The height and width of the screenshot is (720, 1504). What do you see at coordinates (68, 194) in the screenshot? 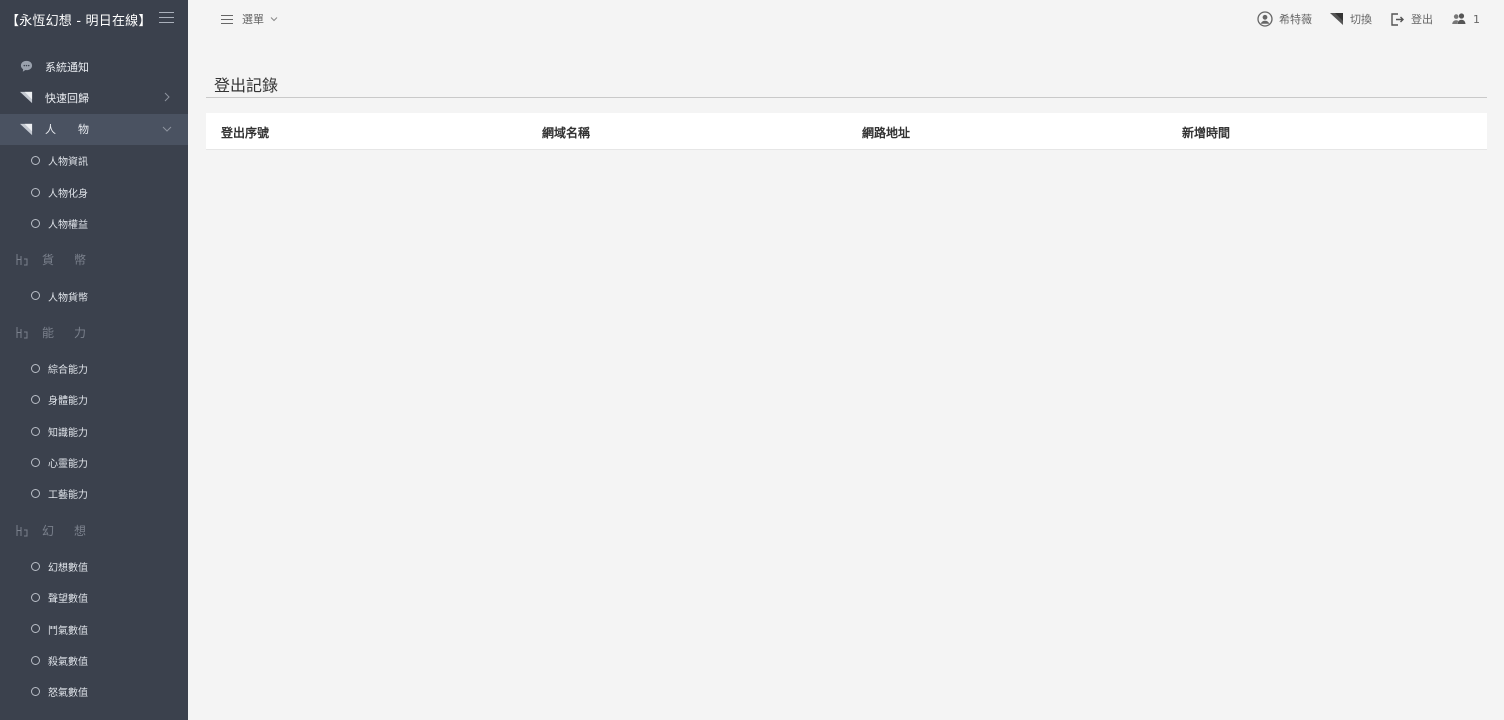
I see `sidebar-subitem-label: 人物化身` at bounding box center [68, 194].